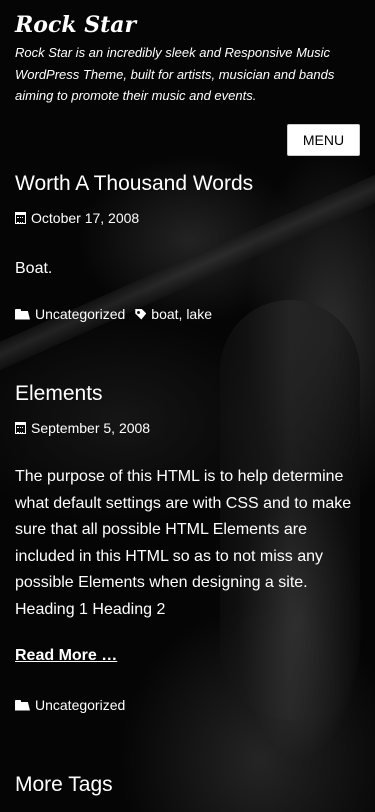 This screenshot has width=375, height=812. What do you see at coordinates (187, 394) in the screenshot?
I see `post-title: Elements` at bounding box center [187, 394].